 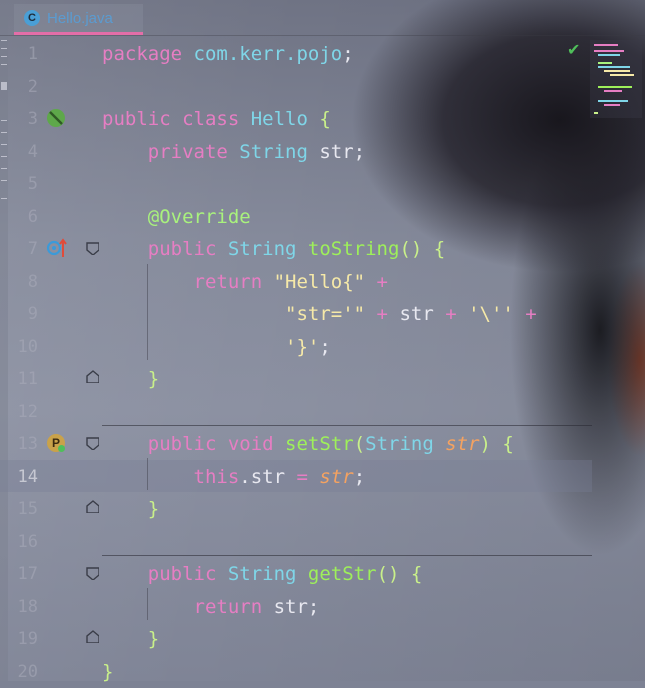 What do you see at coordinates (296, 184) in the screenshot?
I see `code-line: 5` at bounding box center [296, 184].